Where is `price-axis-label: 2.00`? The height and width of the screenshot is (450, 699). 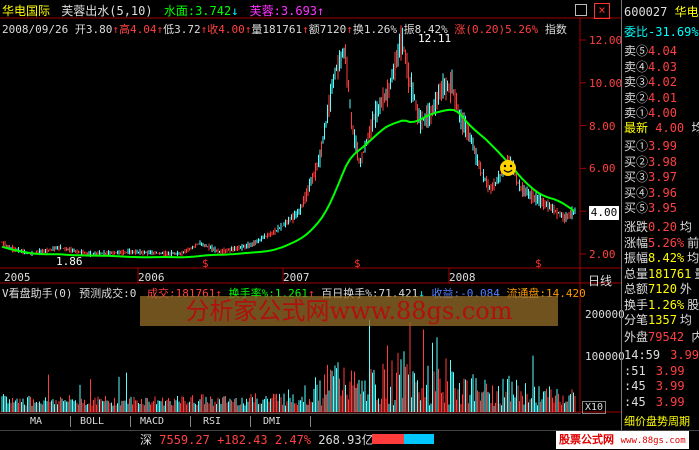
price-axis-label: 2.00 is located at coordinates (602, 254).